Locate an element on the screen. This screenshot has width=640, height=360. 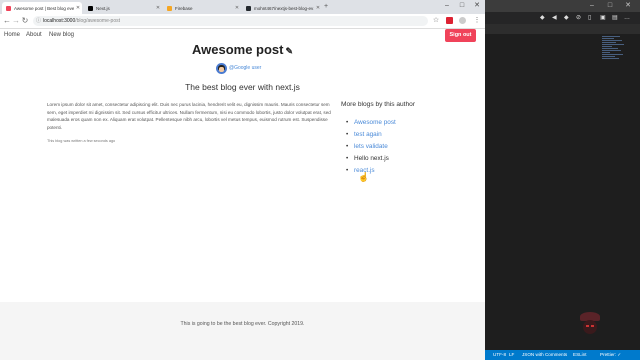
nav-home: Home is located at coordinates (12, 35).